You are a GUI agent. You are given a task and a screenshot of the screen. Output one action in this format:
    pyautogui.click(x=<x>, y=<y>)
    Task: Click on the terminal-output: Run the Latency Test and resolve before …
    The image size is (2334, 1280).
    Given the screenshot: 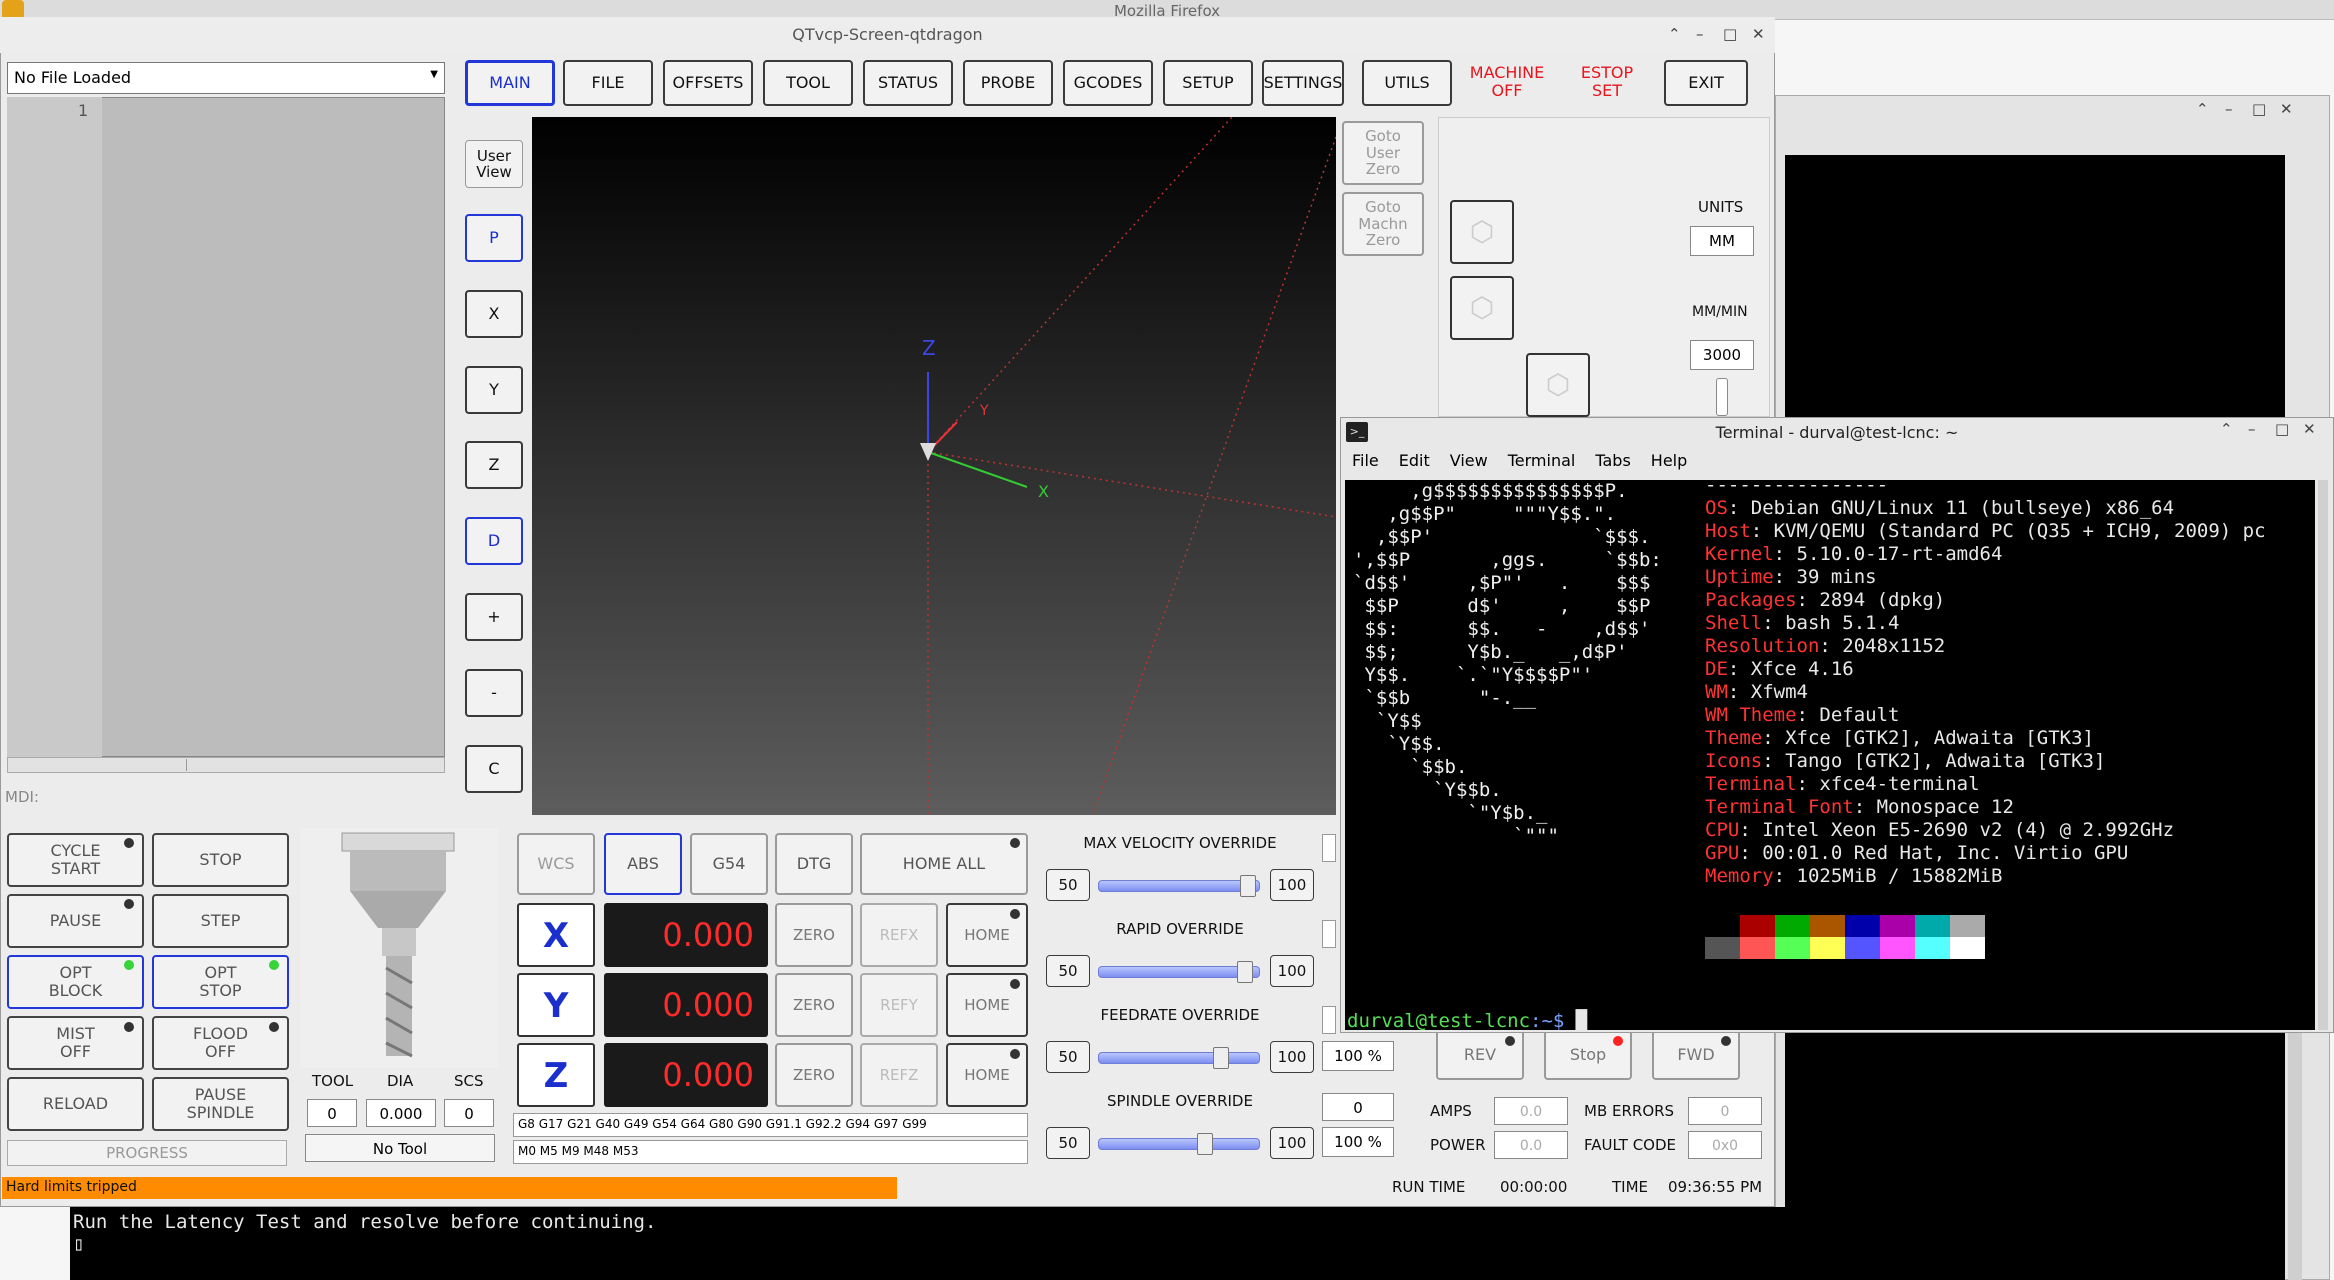 What is the action you would take?
    pyautogui.click(x=1177, y=1243)
    